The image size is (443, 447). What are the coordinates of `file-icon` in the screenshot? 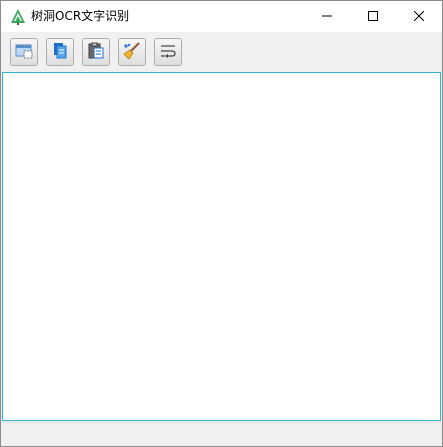 It's located at (60, 52).